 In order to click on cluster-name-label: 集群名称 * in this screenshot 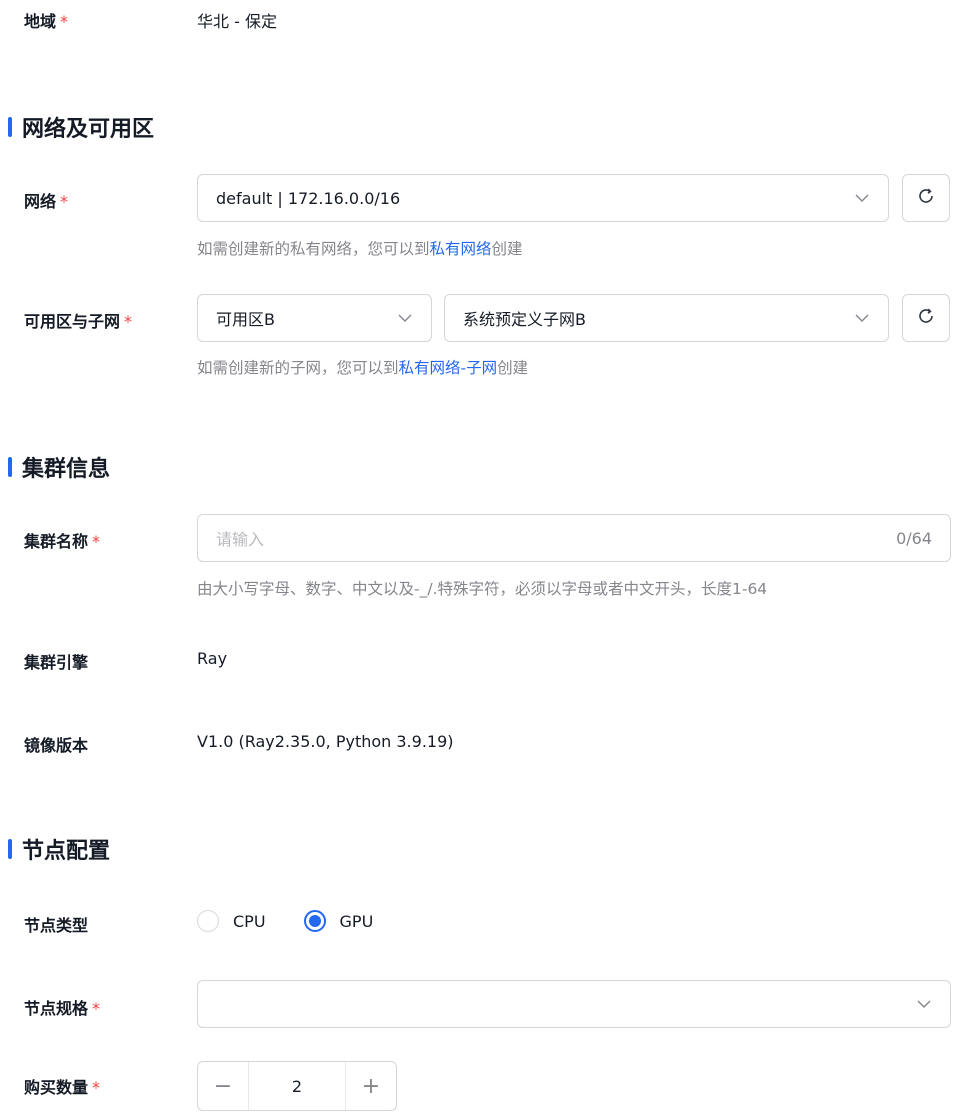, I will do `click(62, 541)`.